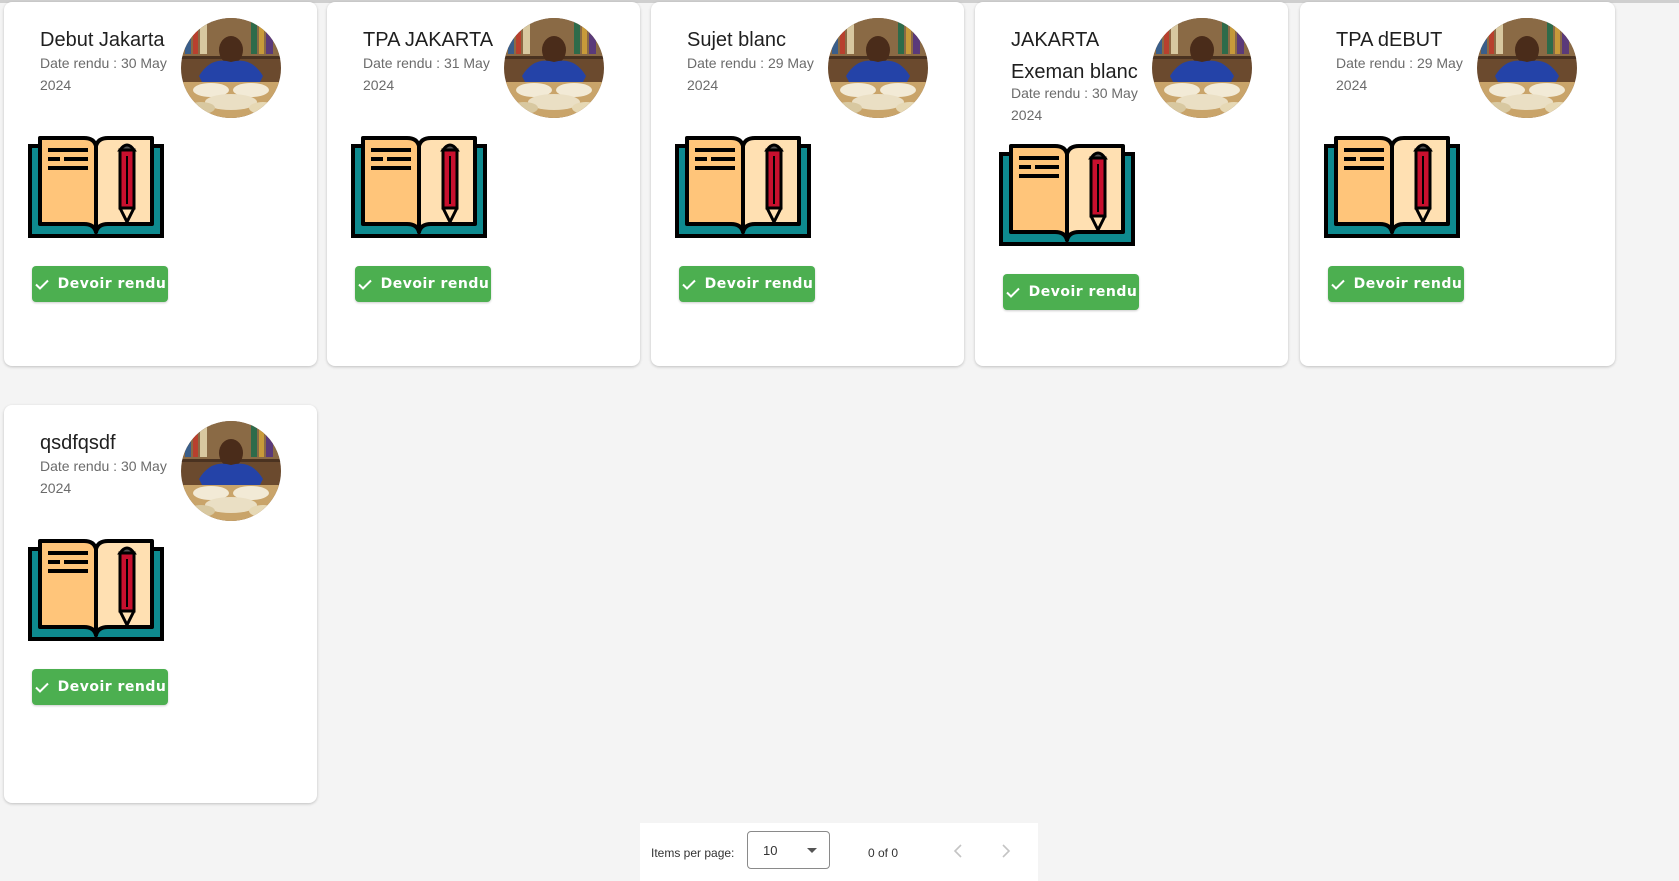 This screenshot has width=1679, height=881. What do you see at coordinates (839, 852) in the screenshot?
I see `paginator: Items per page: 10 0 of 0` at bounding box center [839, 852].